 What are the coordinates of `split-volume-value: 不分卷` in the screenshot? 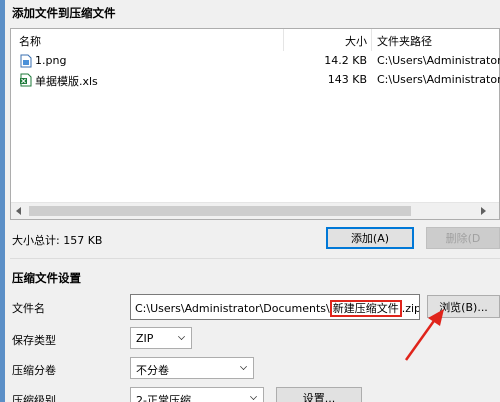 It's located at (152, 370).